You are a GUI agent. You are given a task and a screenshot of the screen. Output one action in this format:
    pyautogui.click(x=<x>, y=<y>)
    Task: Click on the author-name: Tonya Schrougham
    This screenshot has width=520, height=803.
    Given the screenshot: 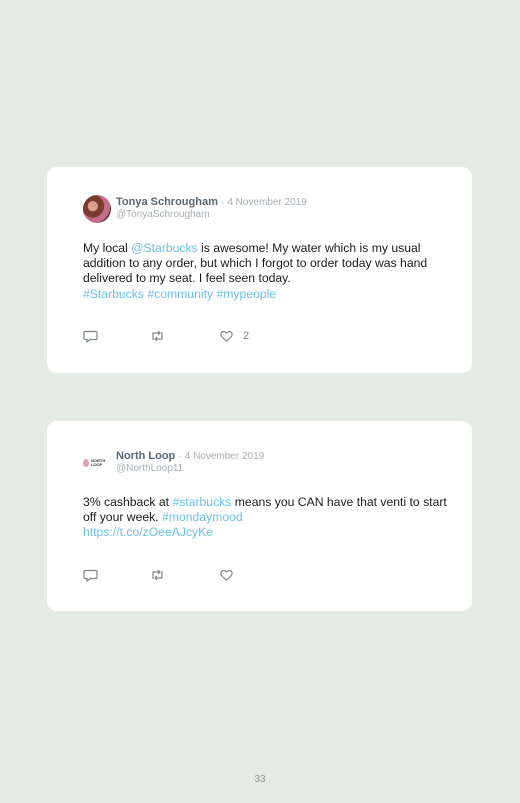 What is the action you would take?
    pyautogui.click(x=167, y=202)
    